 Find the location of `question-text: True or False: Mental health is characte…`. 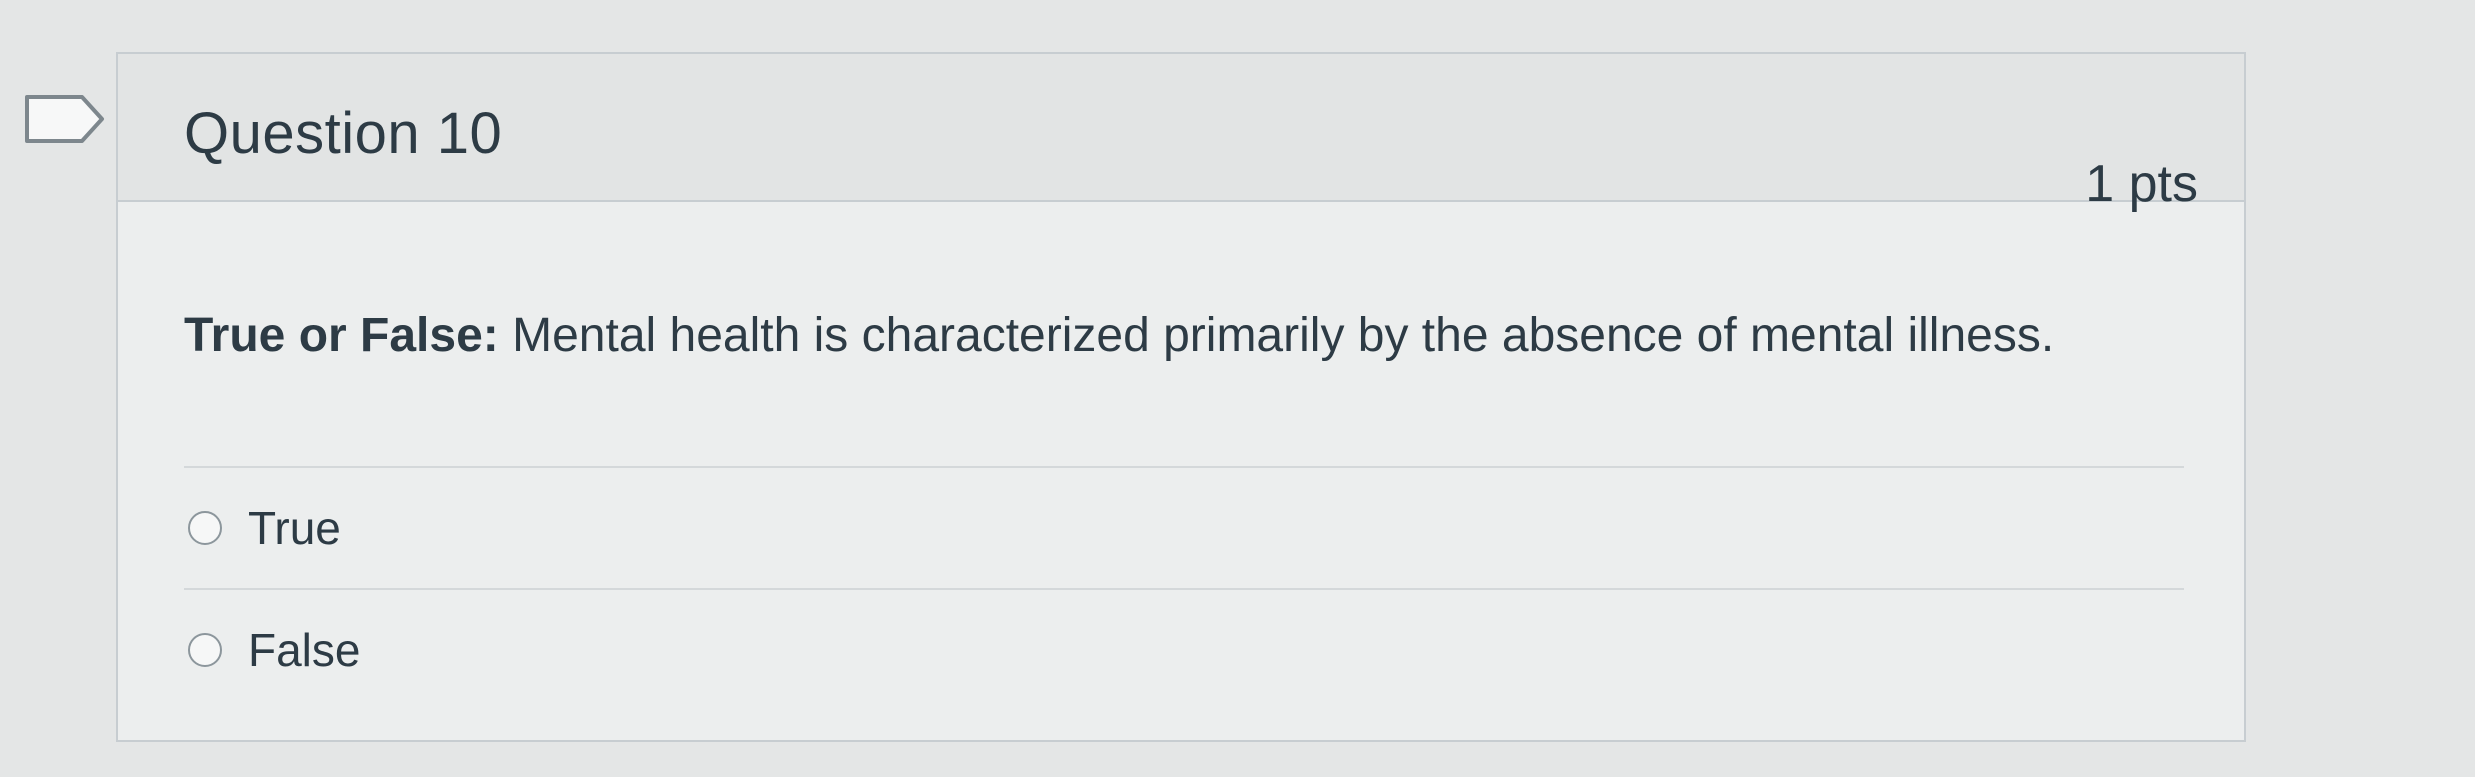

question-text: True or False: Mental health is characte… is located at coordinates (1194, 336).